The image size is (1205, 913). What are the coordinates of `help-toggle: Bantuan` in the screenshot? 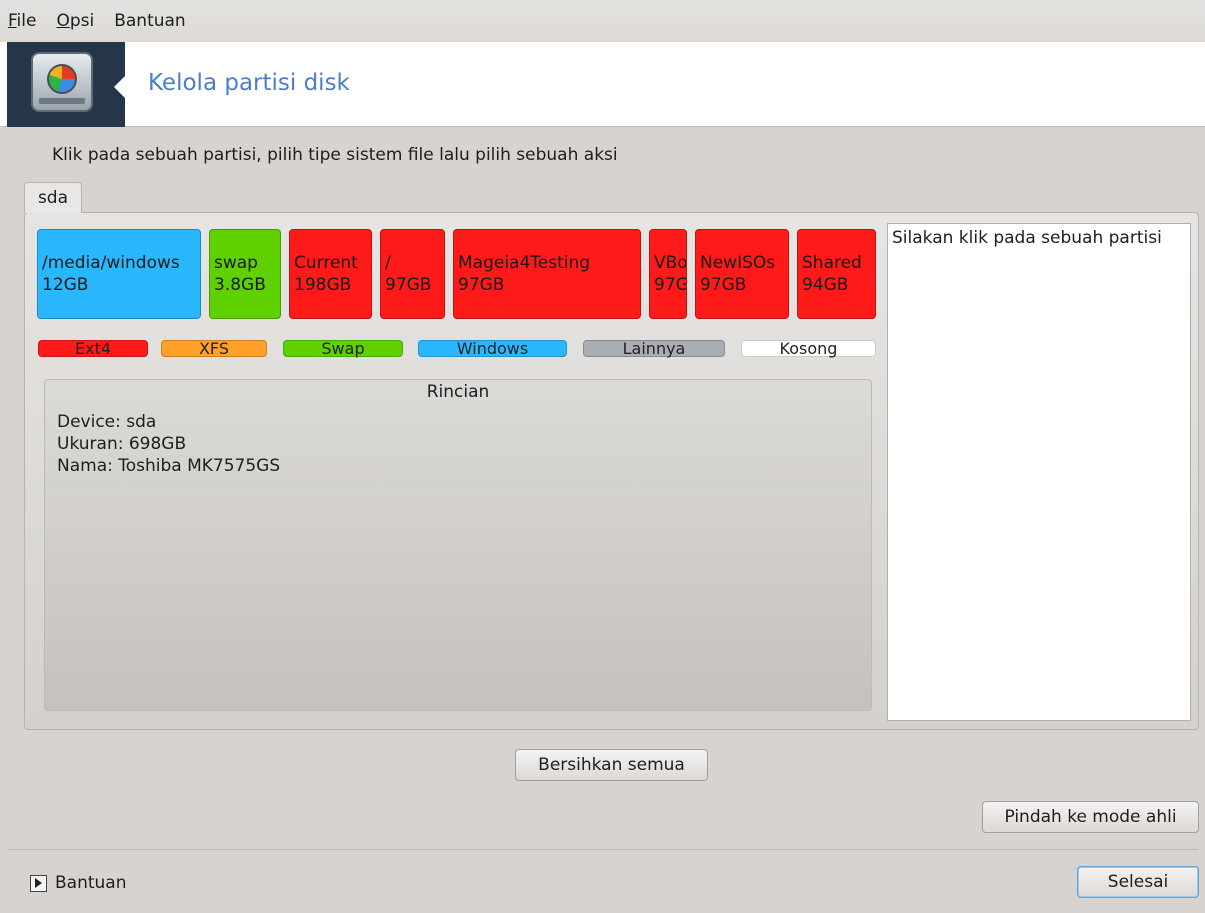 It's located at (78, 883).